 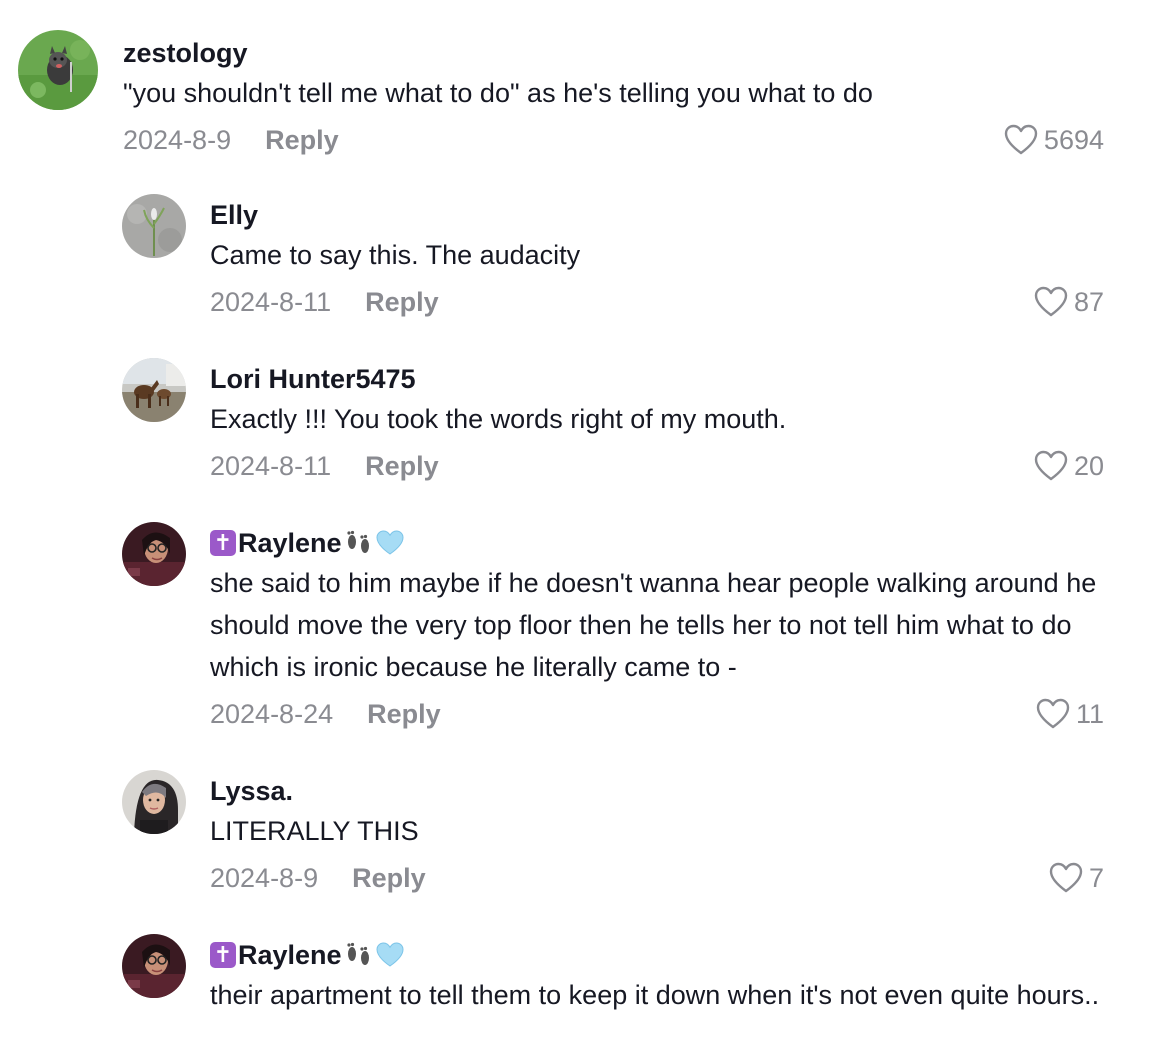 What do you see at coordinates (657, 714) in the screenshot?
I see `comment-meta: 2024-8-24 Reply 11` at bounding box center [657, 714].